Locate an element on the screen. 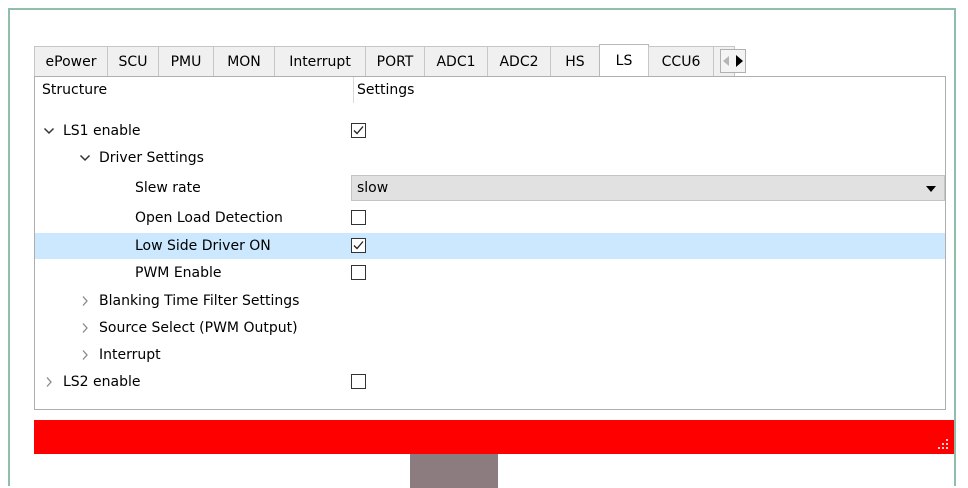 The height and width of the screenshot is (488, 968). tab-port: PORT is located at coordinates (395, 61).